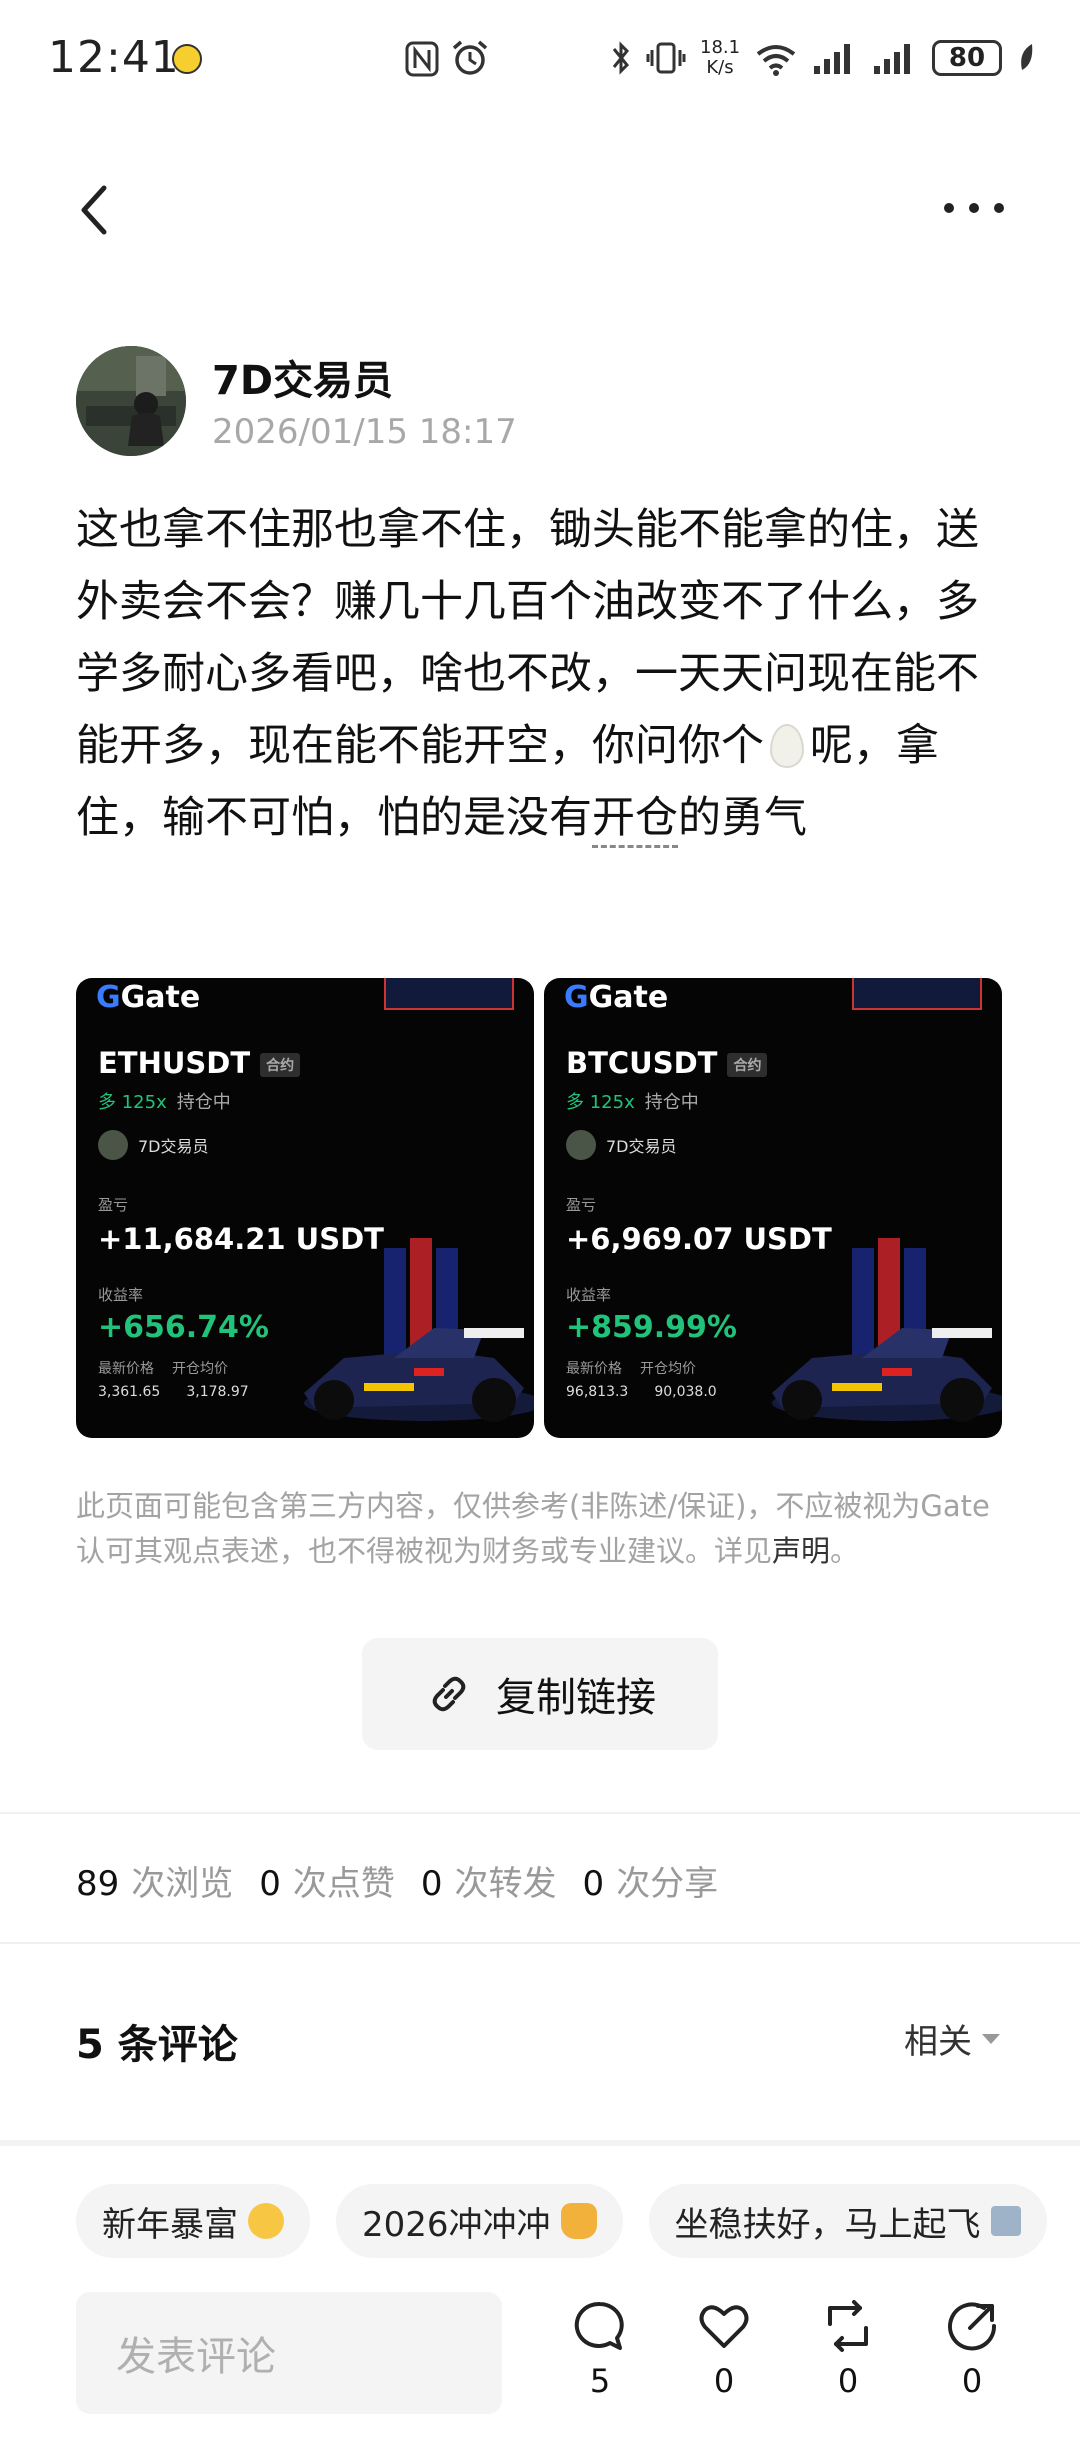 The image size is (1080, 2440). I want to click on repost-action: 0, so click(848, 2349).